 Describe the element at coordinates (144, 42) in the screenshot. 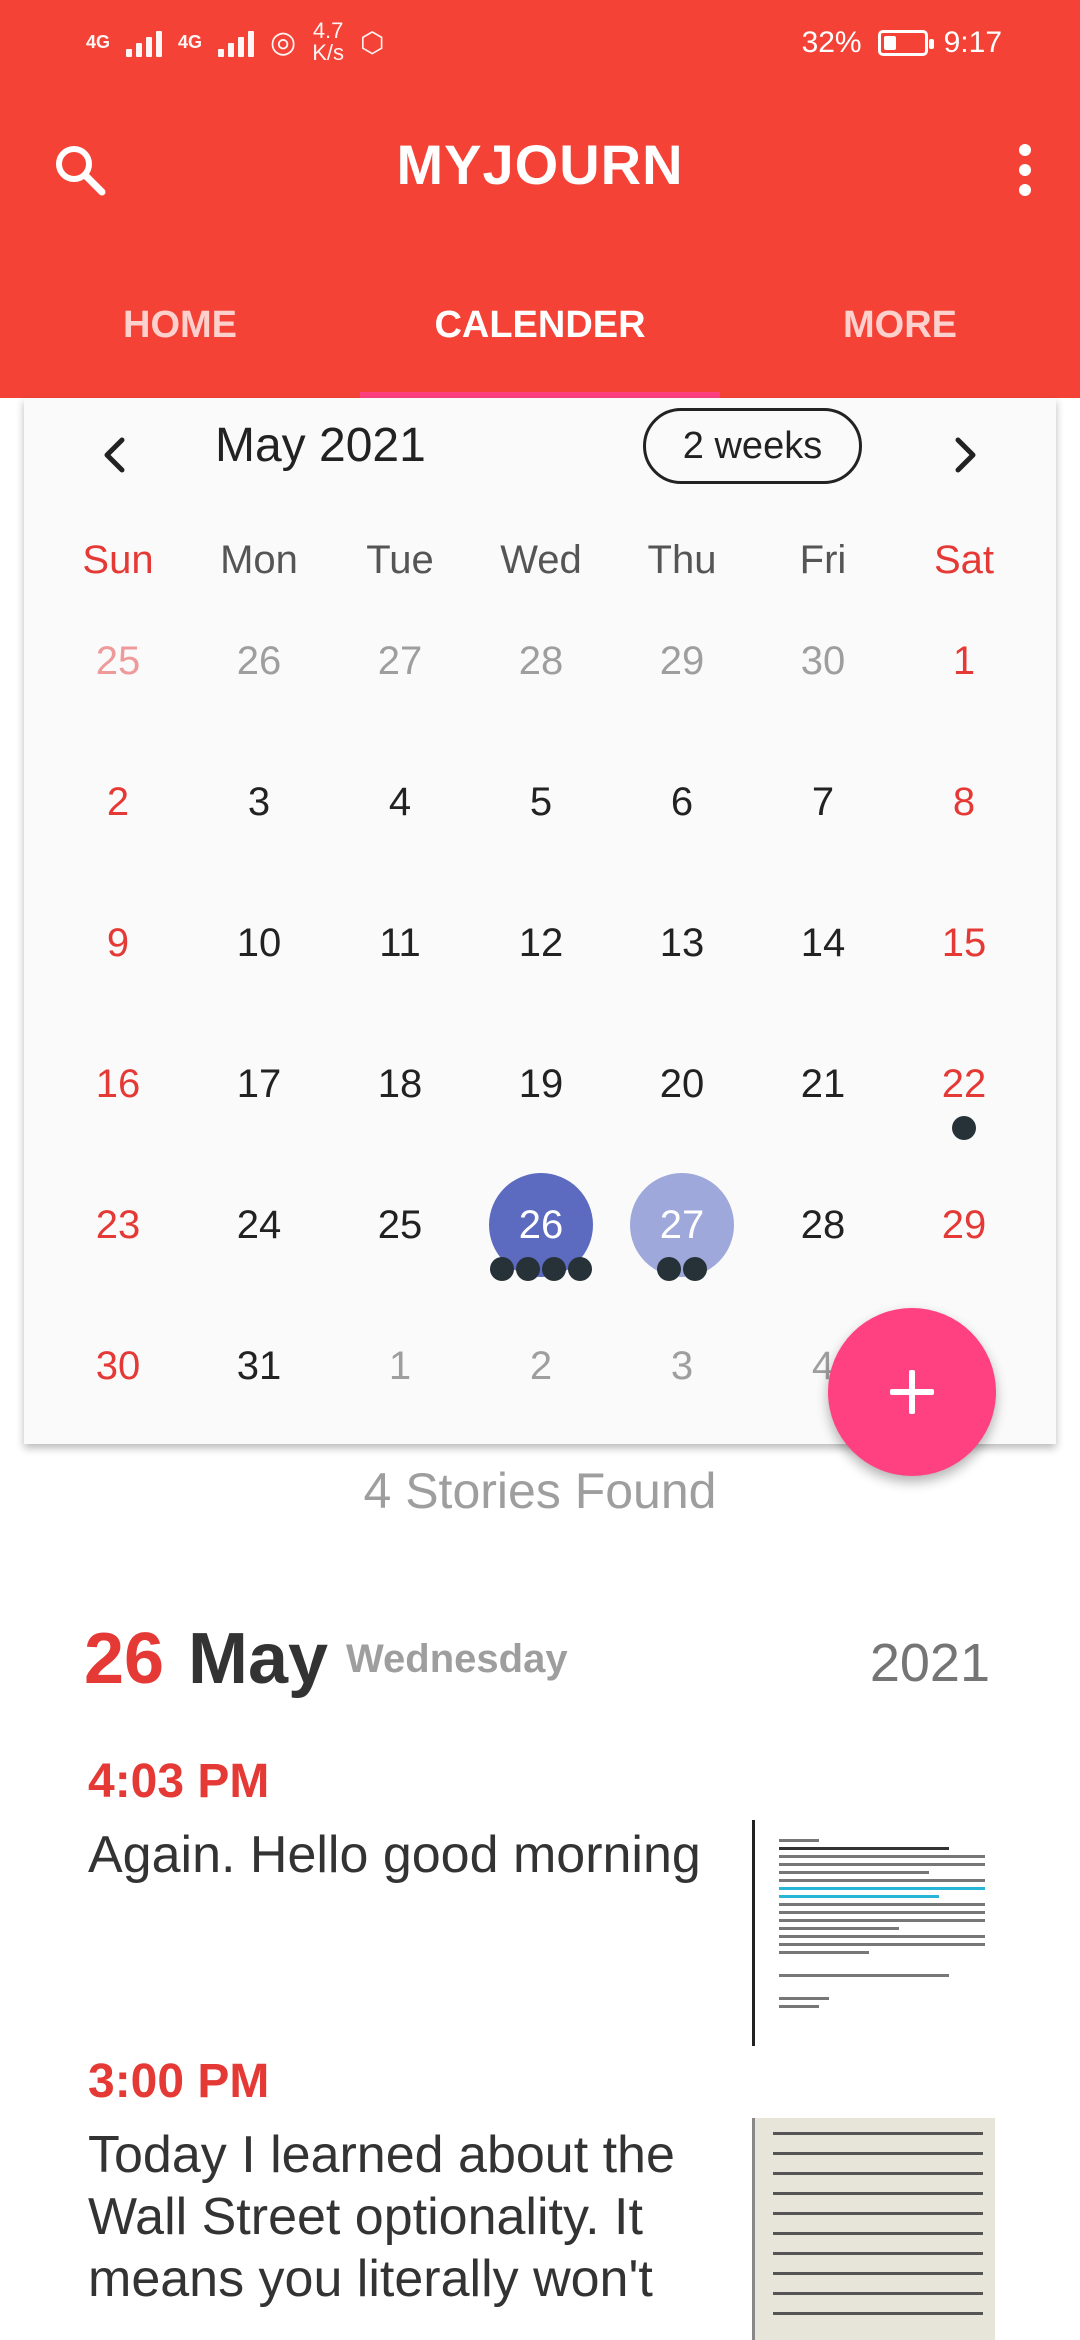

I see `signal-icon` at that location.